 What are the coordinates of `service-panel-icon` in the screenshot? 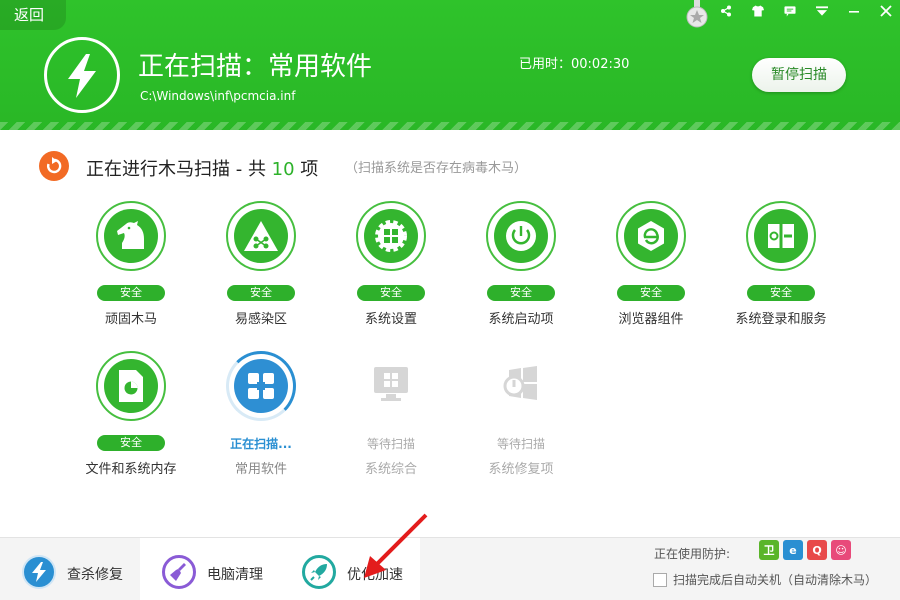 It's located at (781, 236).